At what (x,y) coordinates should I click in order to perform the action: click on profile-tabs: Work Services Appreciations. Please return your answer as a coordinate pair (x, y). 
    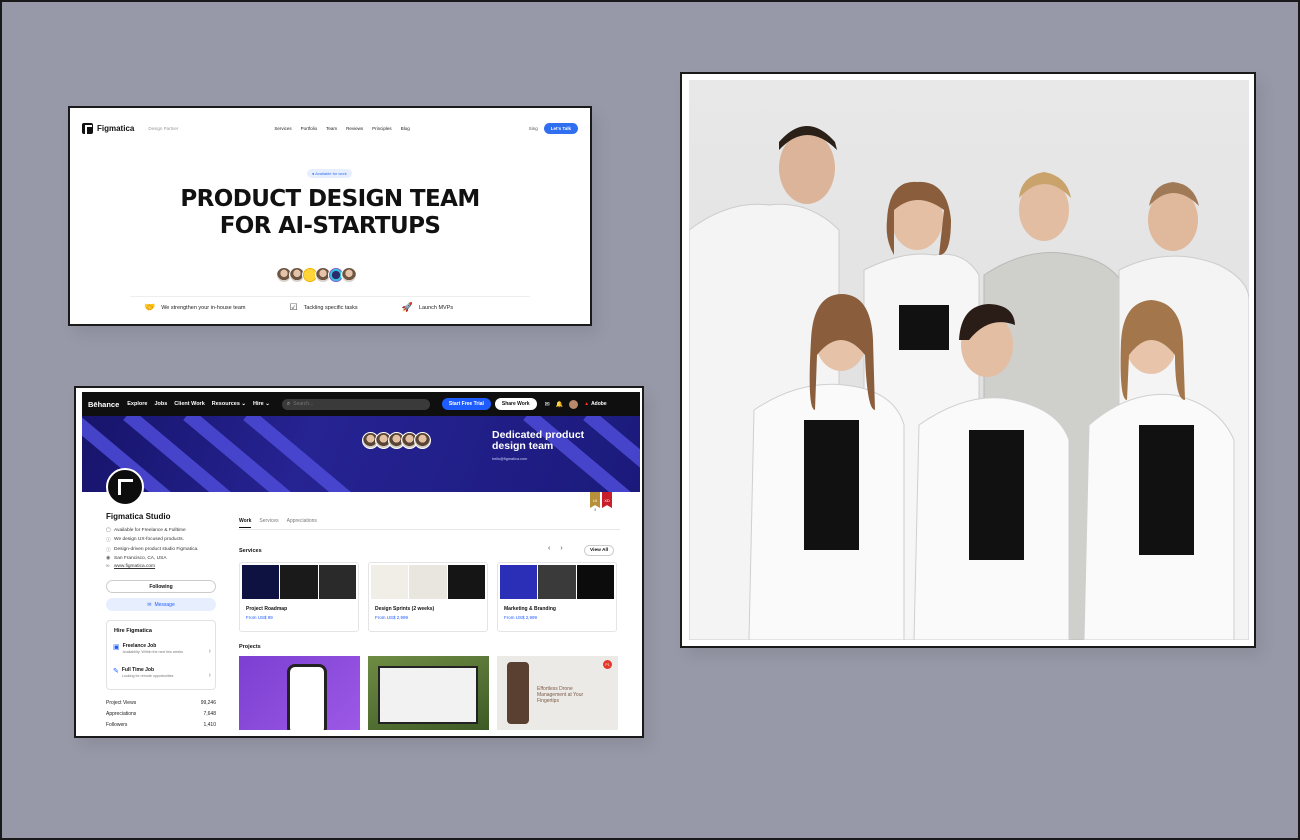
    Looking at the image, I should click on (278, 523).